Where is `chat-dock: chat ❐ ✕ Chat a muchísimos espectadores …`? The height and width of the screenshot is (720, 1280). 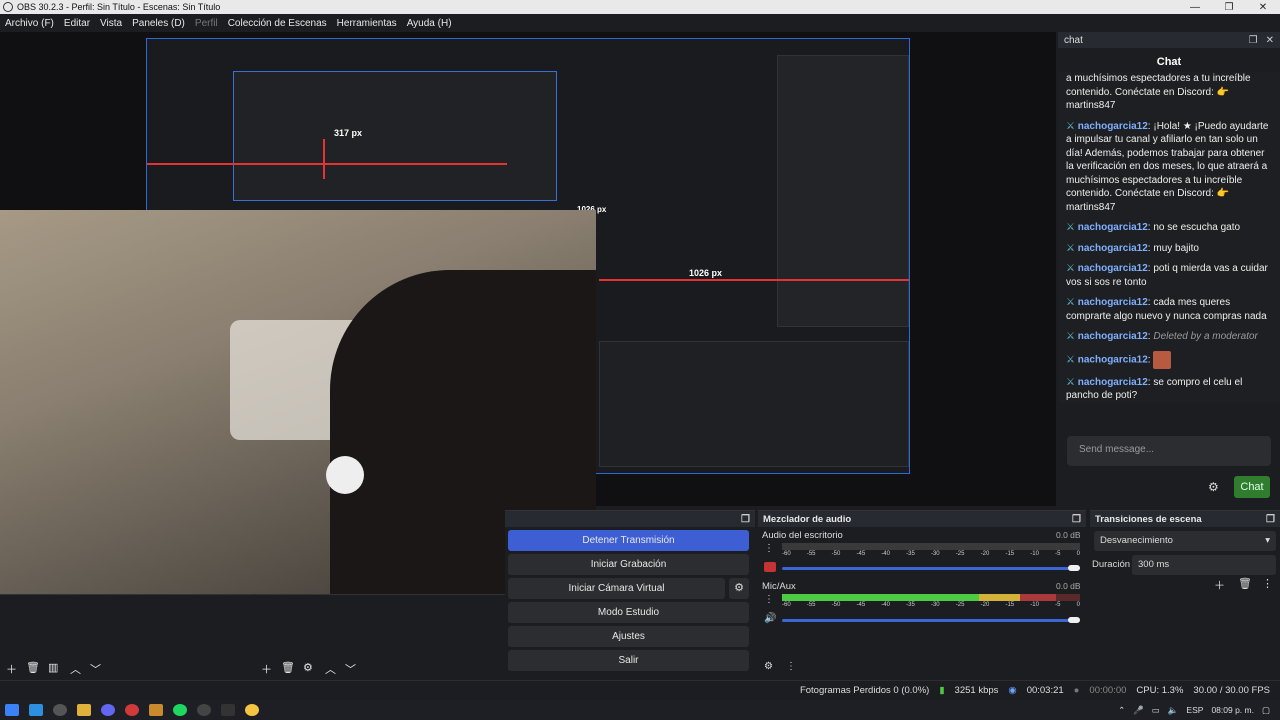
chat-dock: chat ❐ ✕ Chat a muchísimos espectadores … is located at coordinates (1169, 269).